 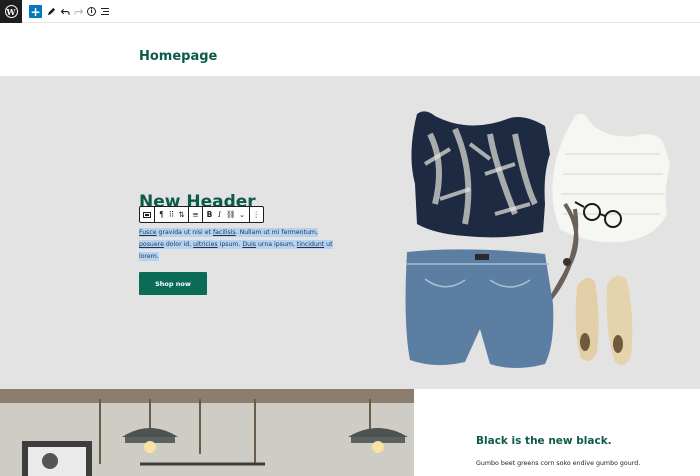 I want to click on more-options-icon: ⋮, so click(x=257, y=215).